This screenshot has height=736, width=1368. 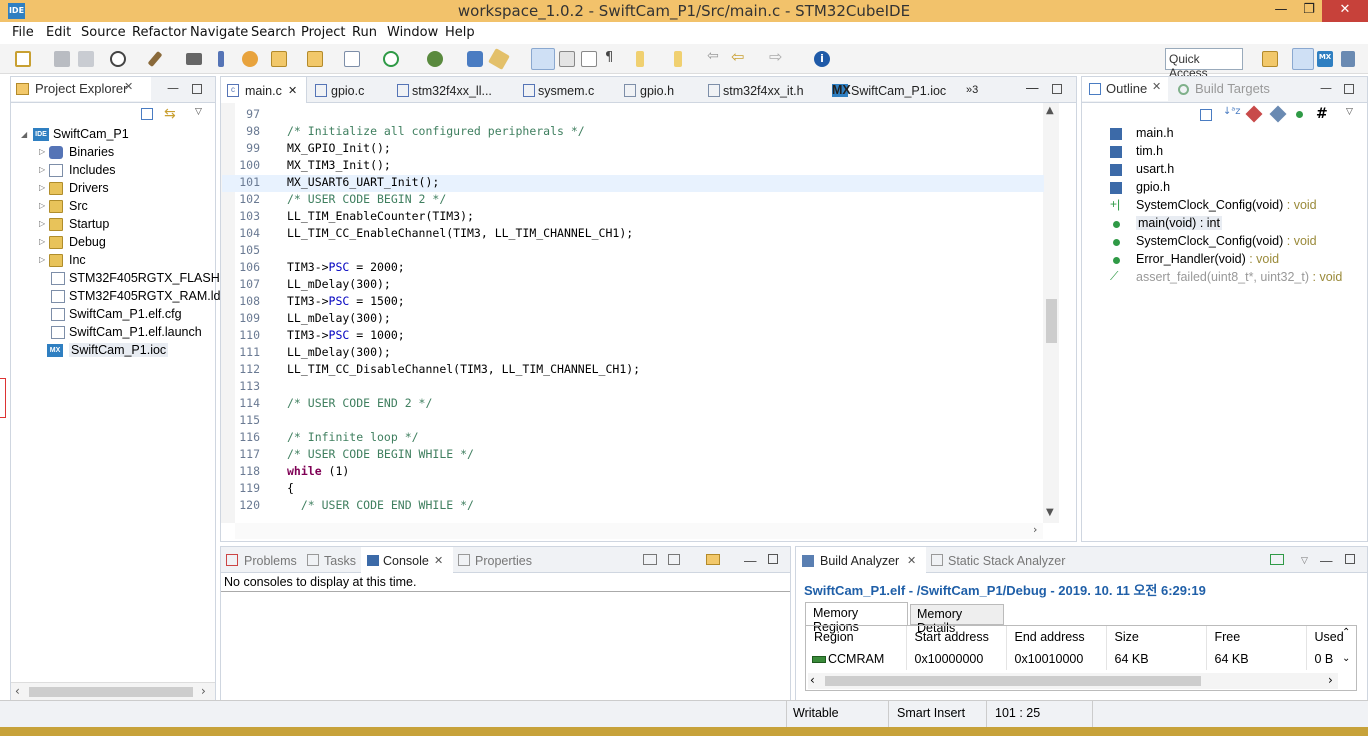 I want to click on code-line: 109 LL_mDelay(300);, so click(x=633, y=319).